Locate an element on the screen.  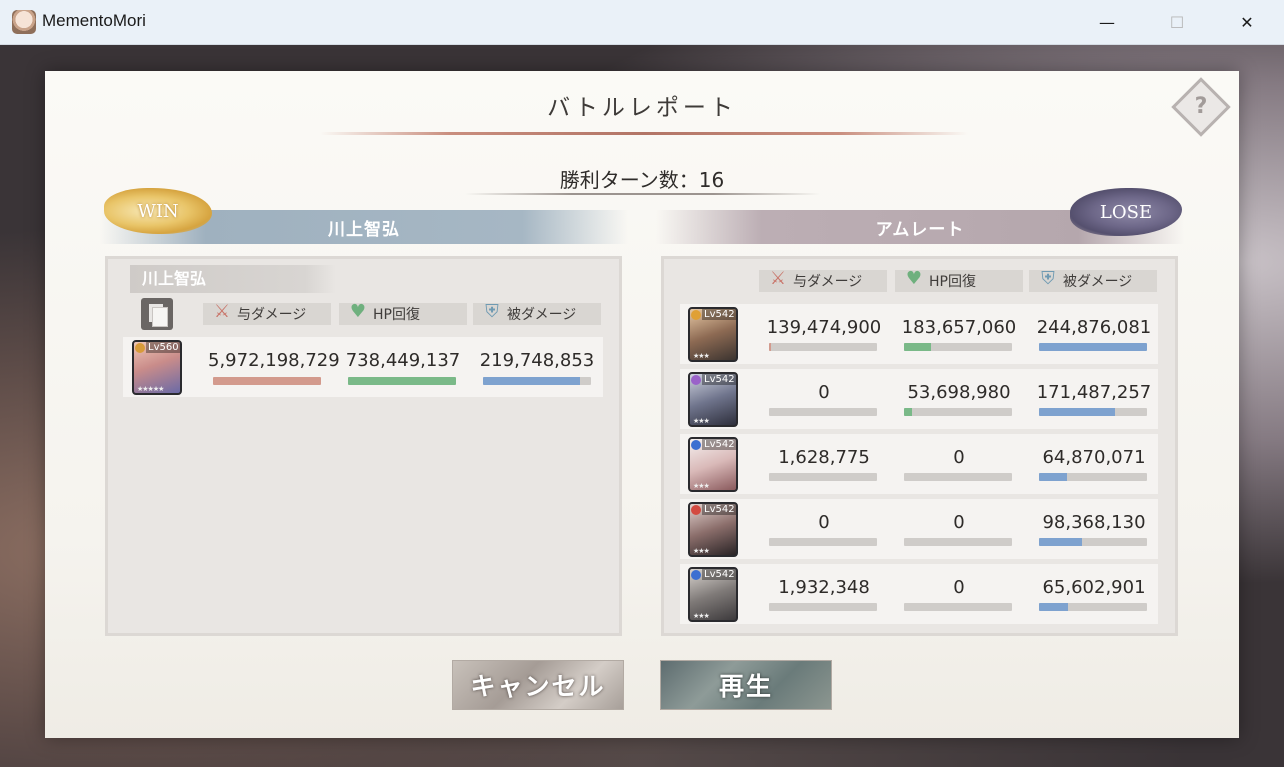
right-header-taken: ⛨ 被ダメージ is located at coordinates (1093, 280).